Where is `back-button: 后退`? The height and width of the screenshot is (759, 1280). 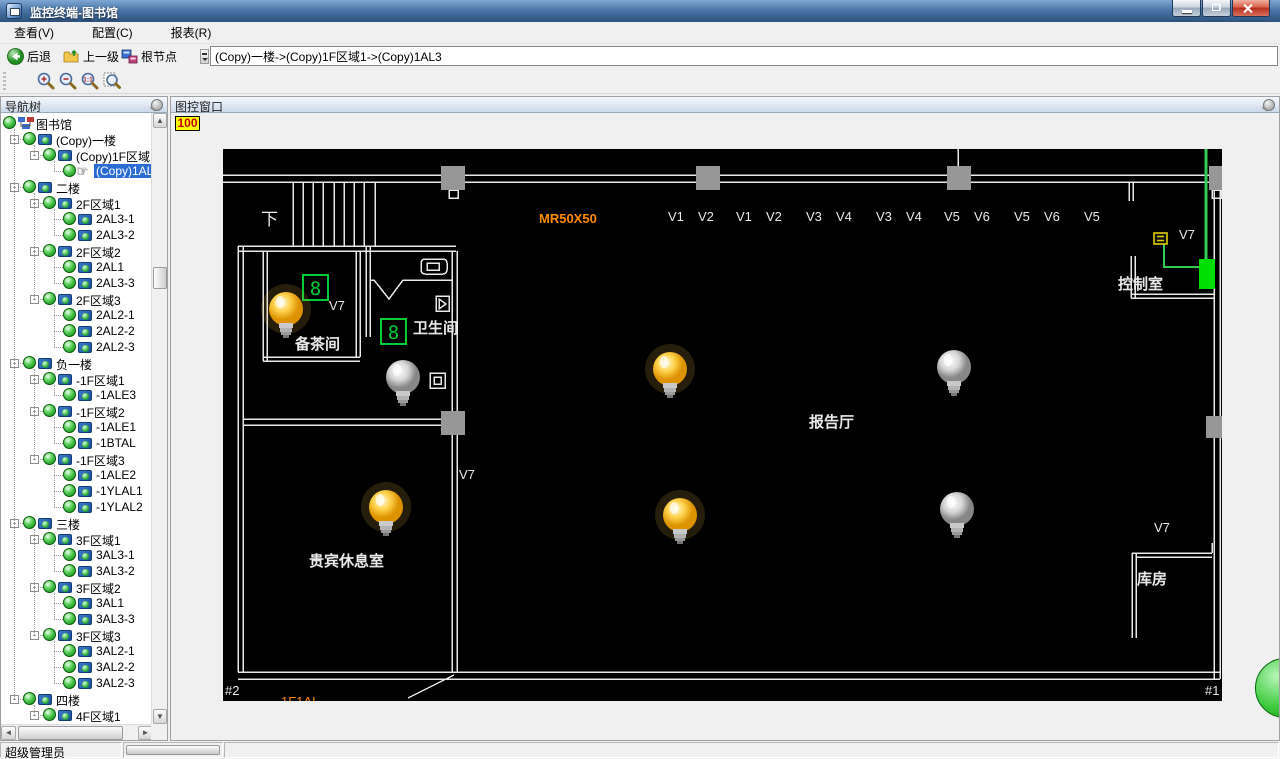 back-button: 后退 is located at coordinates (29, 56).